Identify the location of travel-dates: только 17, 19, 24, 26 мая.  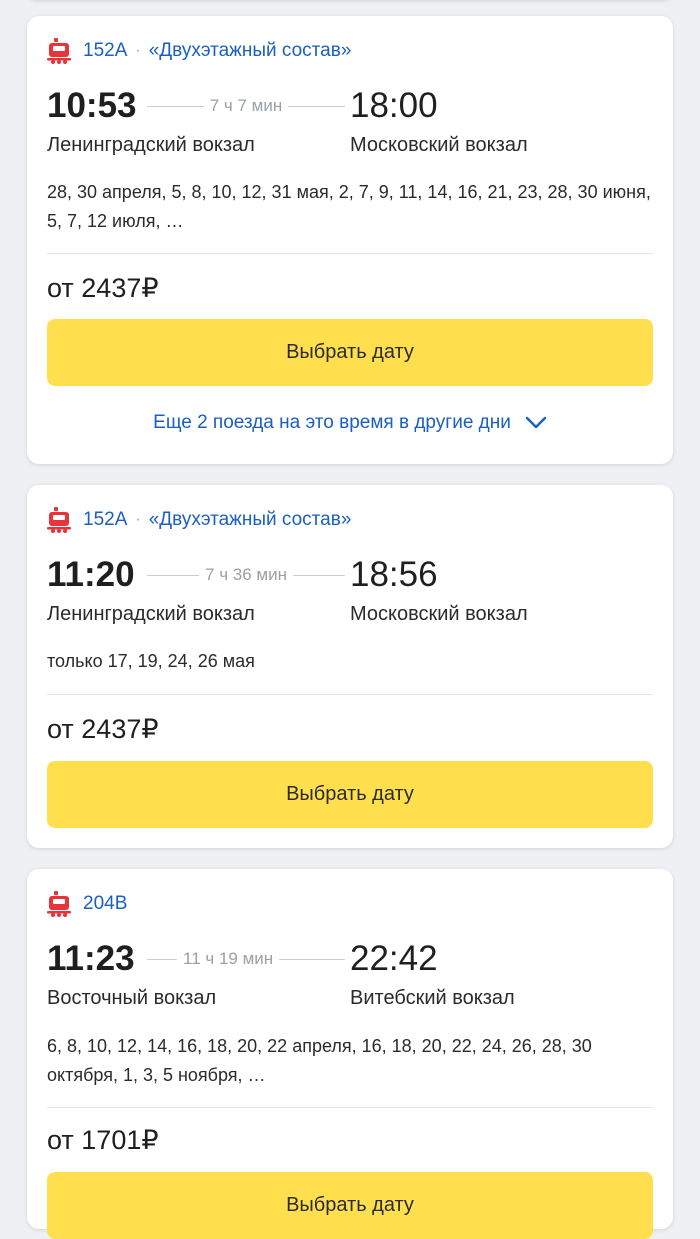
(151, 661).